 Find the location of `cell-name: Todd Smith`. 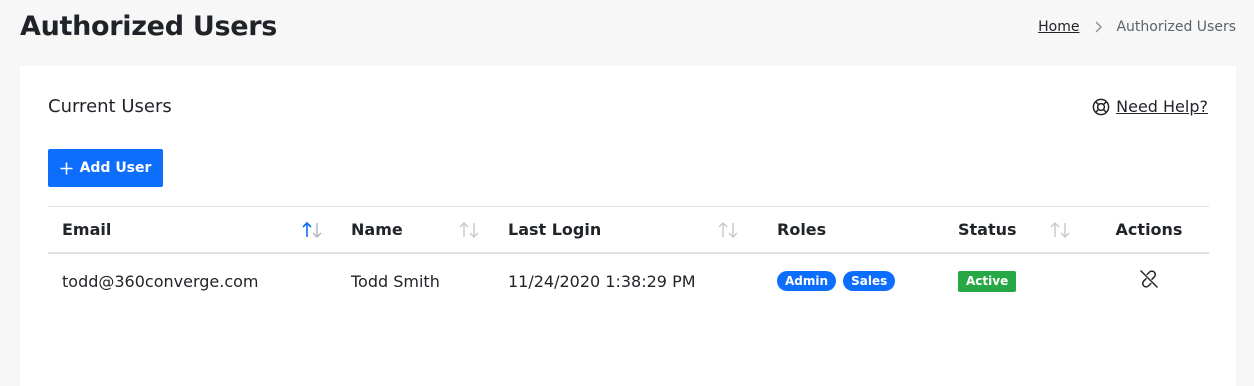

cell-name: Todd Smith is located at coordinates (395, 281).